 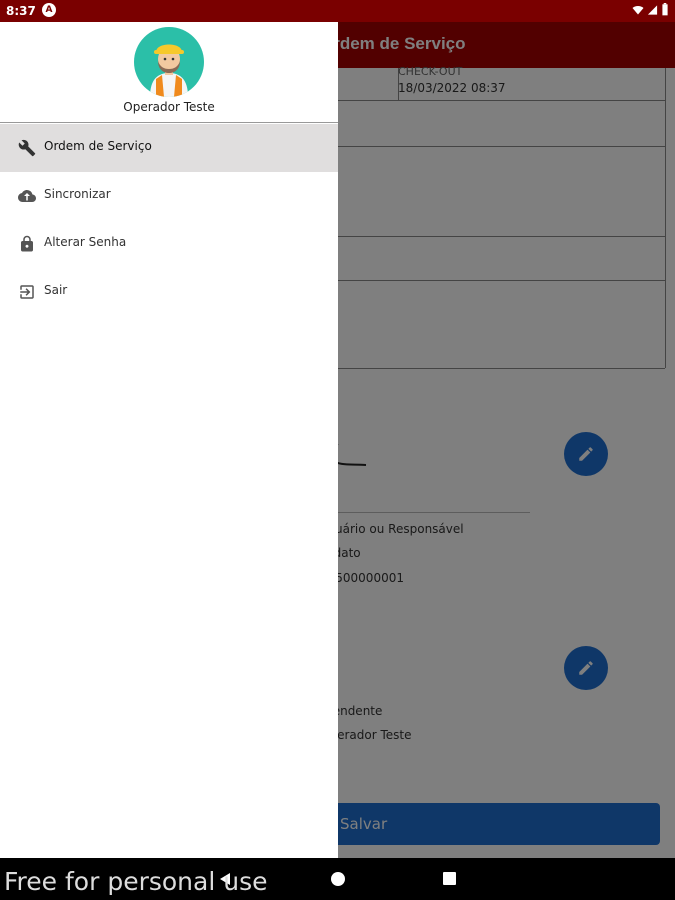 I want to click on menu-item-sair: Sair, so click(x=169, y=292).